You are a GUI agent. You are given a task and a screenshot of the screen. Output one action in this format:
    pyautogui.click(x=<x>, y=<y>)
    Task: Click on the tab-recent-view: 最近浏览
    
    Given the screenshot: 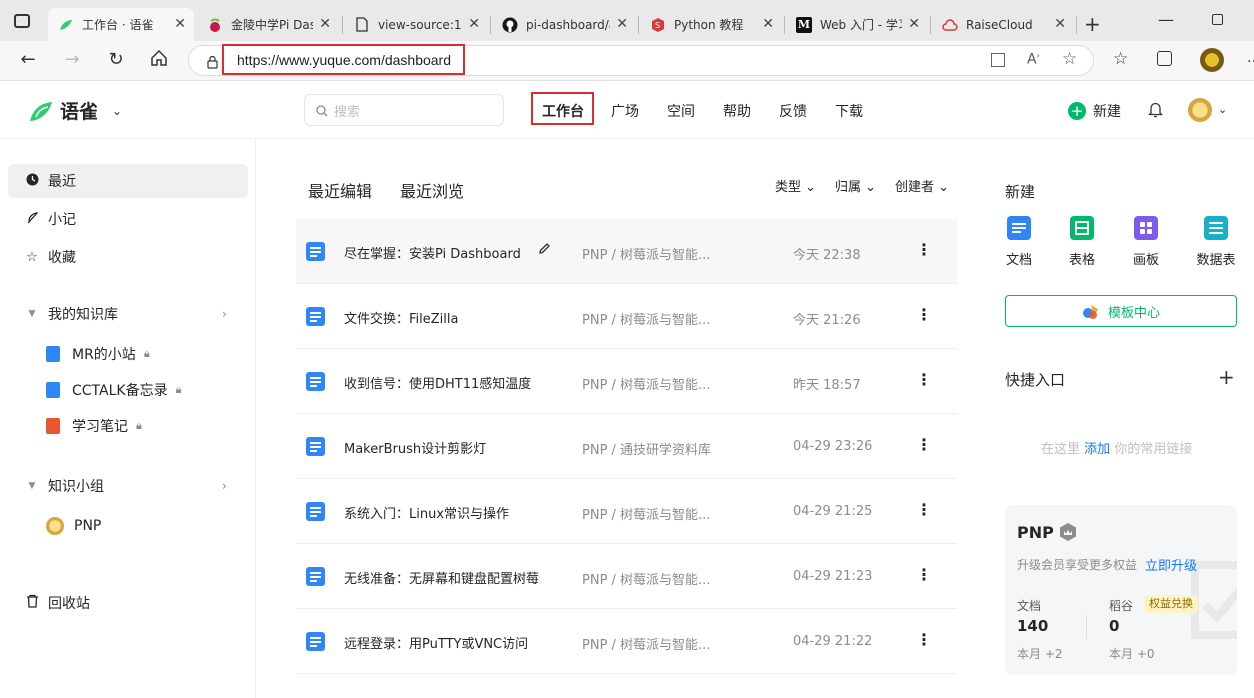 What is the action you would take?
    pyautogui.click(x=432, y=190)
    